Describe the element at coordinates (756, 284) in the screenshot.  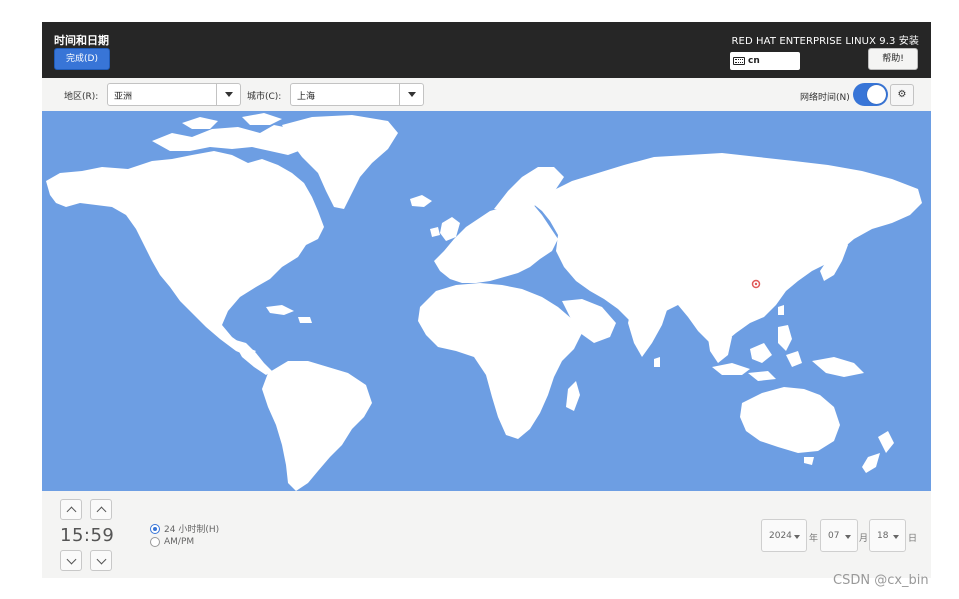
I see `timezone-marker-dot` at that location.